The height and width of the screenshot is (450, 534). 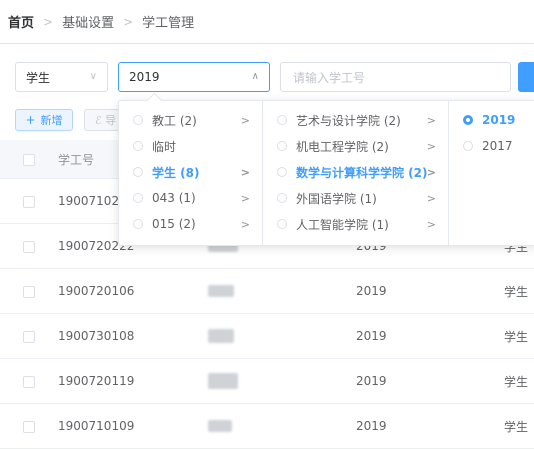 What do you see at coordinates (168, 23) in the screenshot?
I see `breadcrumb-level2: 学工管理` at bounding box center [168, 23].